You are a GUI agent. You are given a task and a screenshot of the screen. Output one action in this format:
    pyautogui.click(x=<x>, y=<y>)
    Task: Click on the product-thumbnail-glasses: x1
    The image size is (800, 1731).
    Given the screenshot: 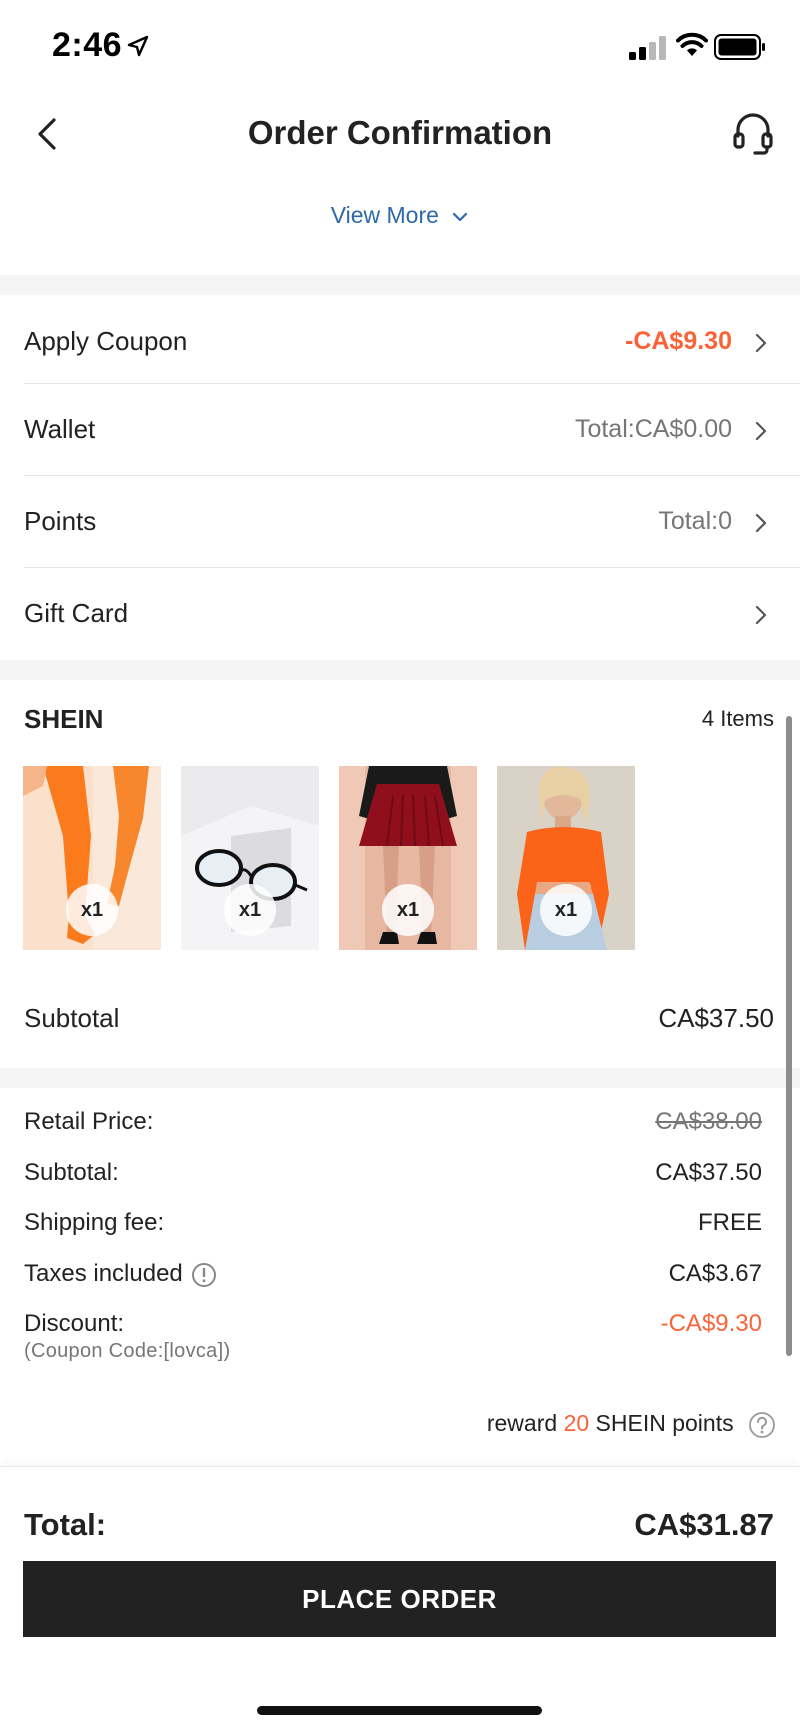 What is the action you would take?
    pyautogui.click(x=250, y=858)
    